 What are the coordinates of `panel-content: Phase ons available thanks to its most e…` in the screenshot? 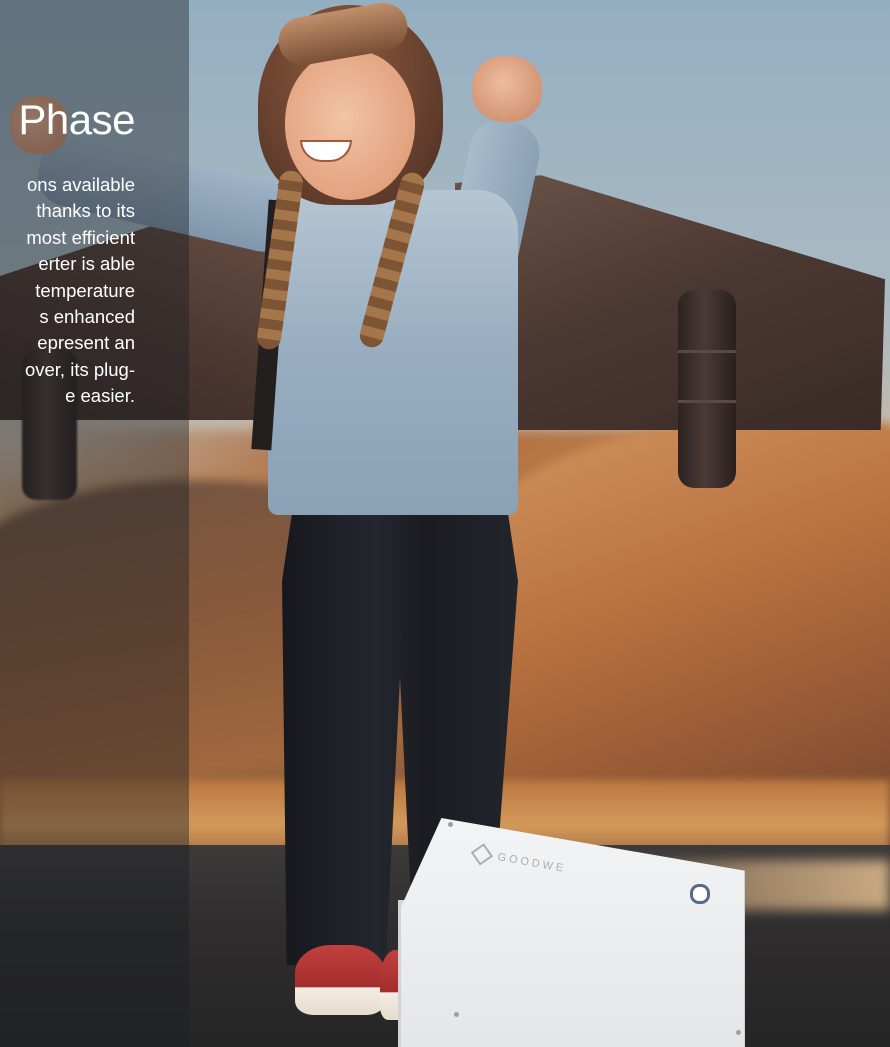 It's located at (67, 252).